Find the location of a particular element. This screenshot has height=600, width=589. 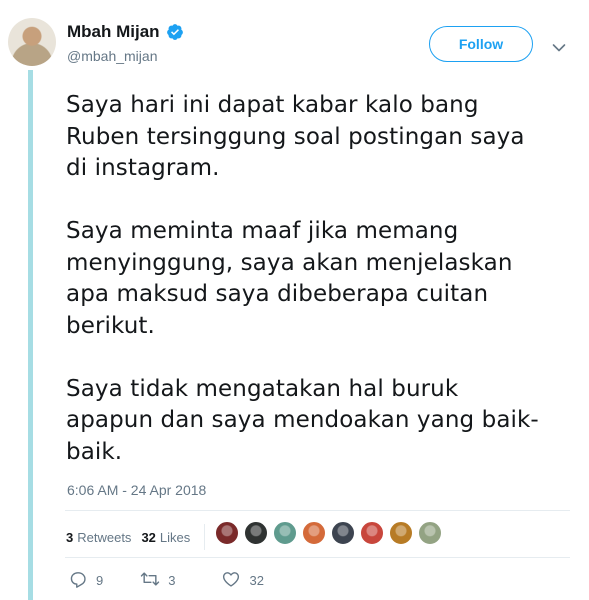

avatar is located at coordinates (32, 42).